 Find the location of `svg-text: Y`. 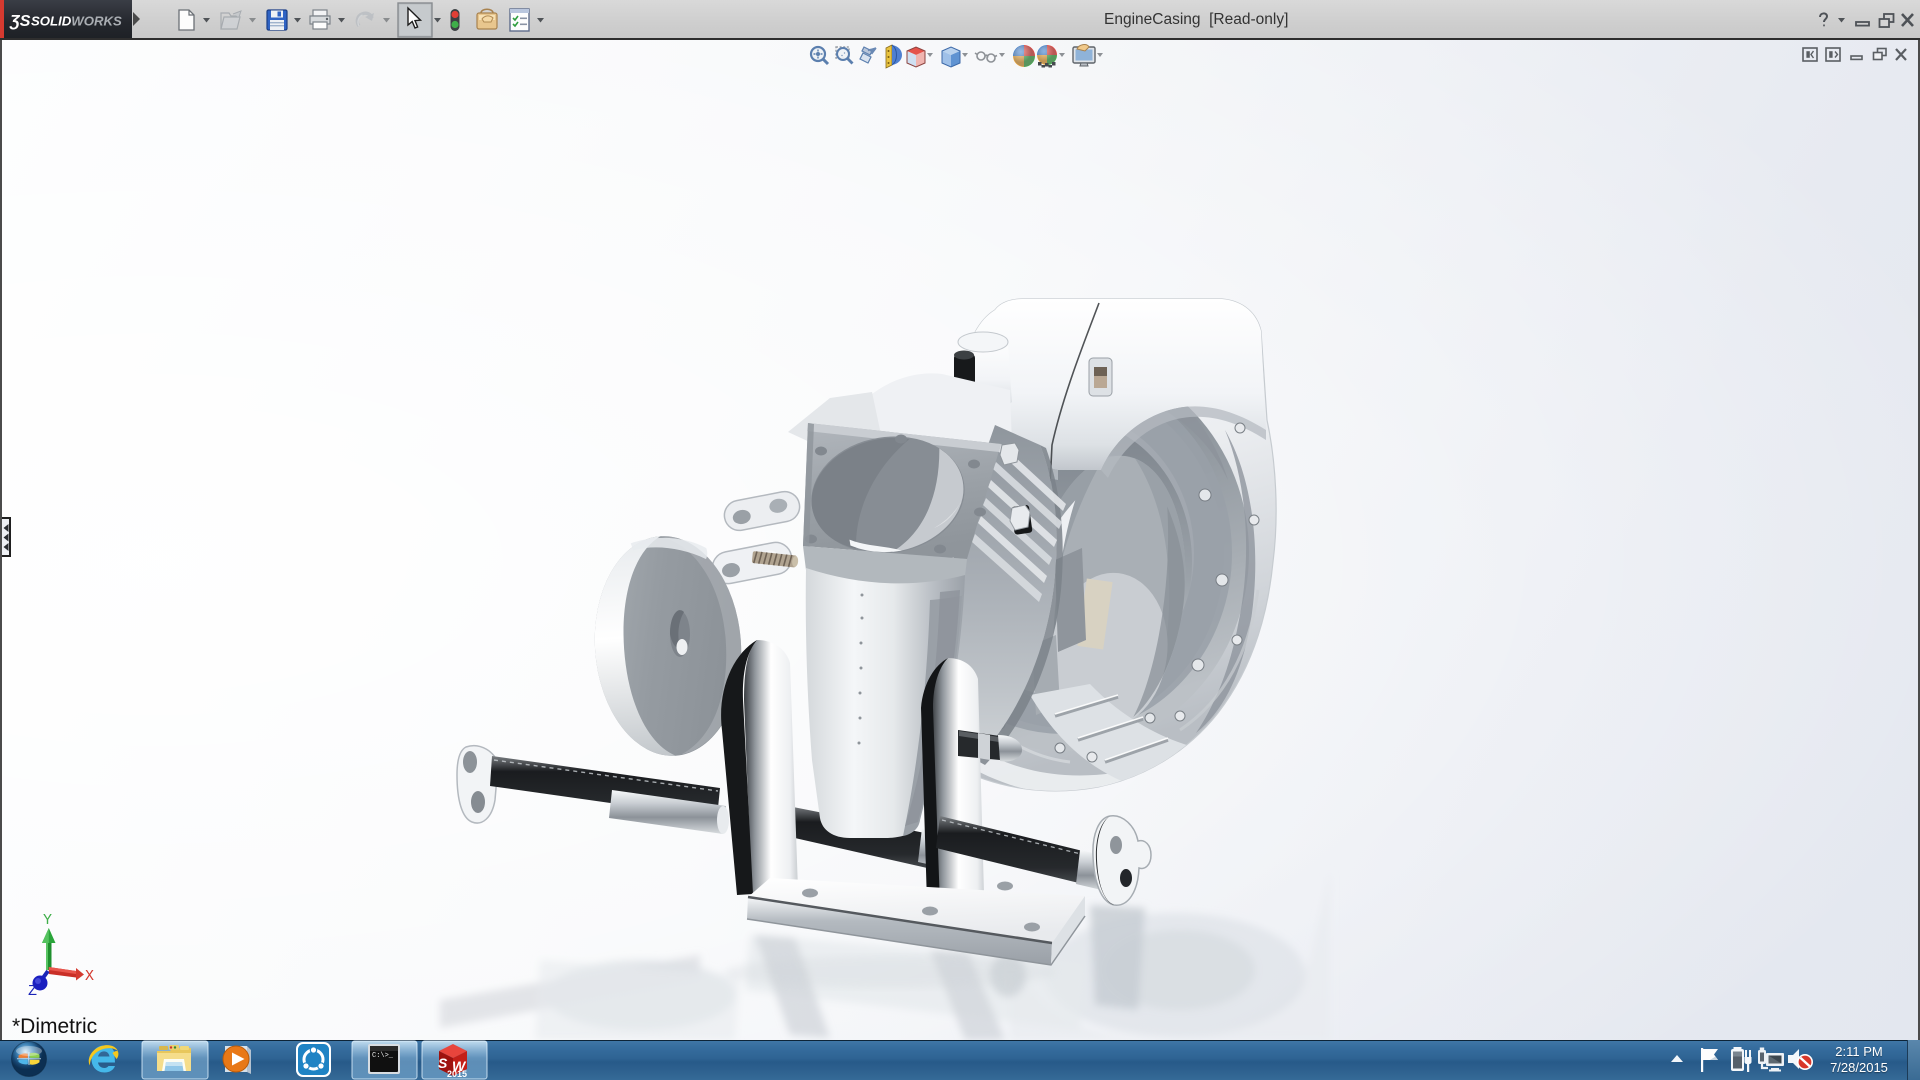

svg-text: Y is located at coordinates (47, 920).